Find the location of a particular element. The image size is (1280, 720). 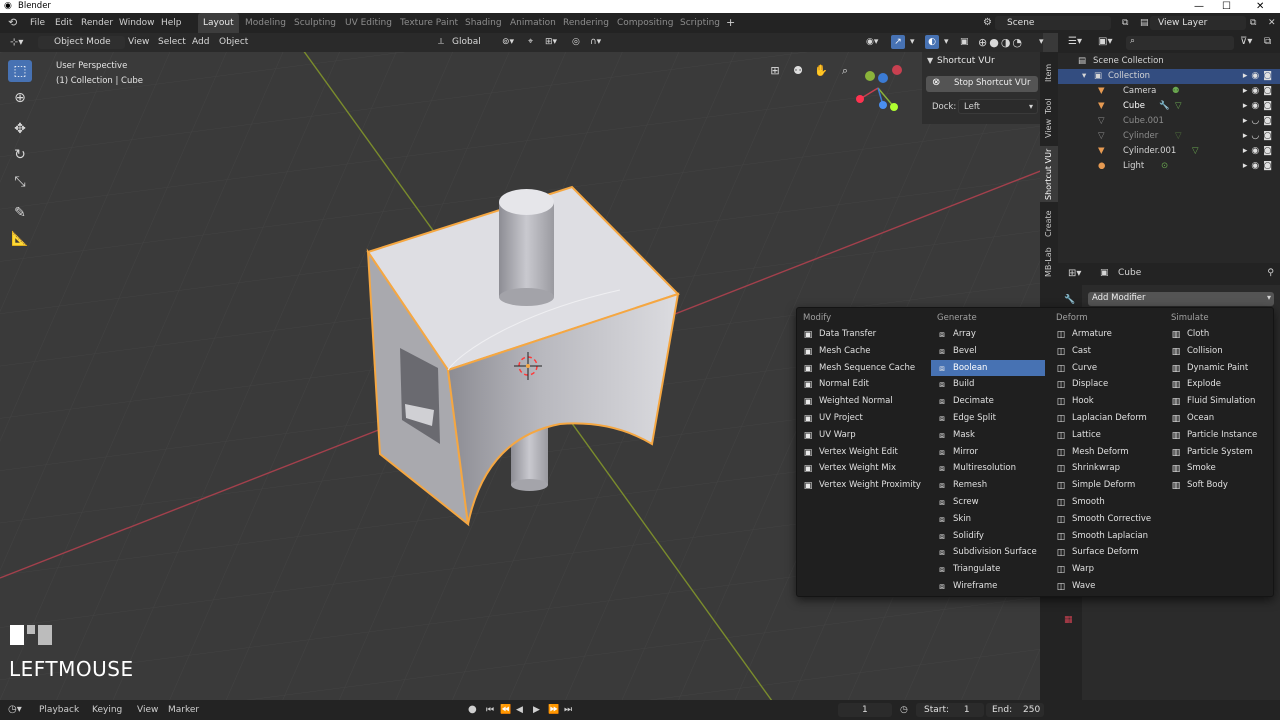

menu-item-simple-deform: ◫ Simple Deform is located at coordinates (1105, 485).